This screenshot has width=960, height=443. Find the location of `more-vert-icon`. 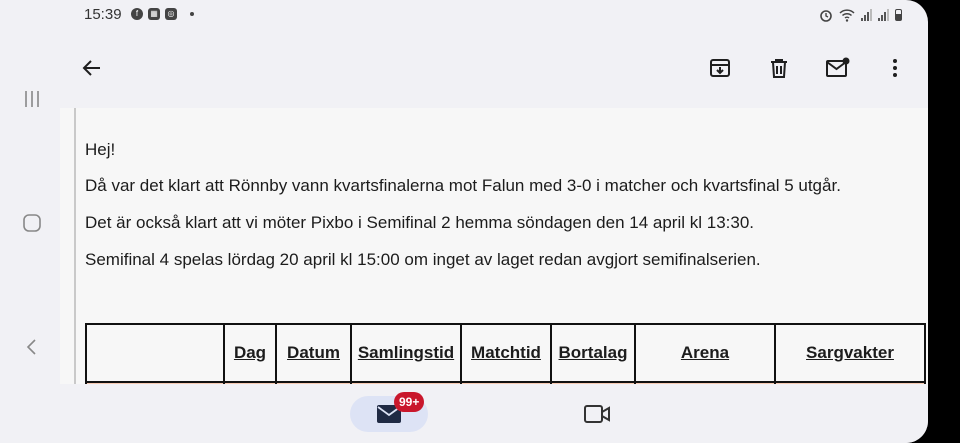

more-vert-icon is located at coordinates (895, 68).